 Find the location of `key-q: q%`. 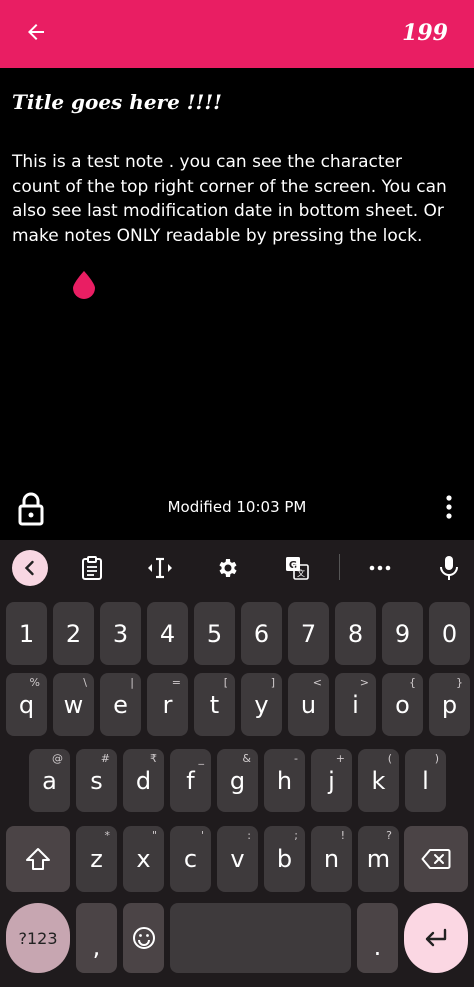

key-q: q% is located at coordinates (26, 704).